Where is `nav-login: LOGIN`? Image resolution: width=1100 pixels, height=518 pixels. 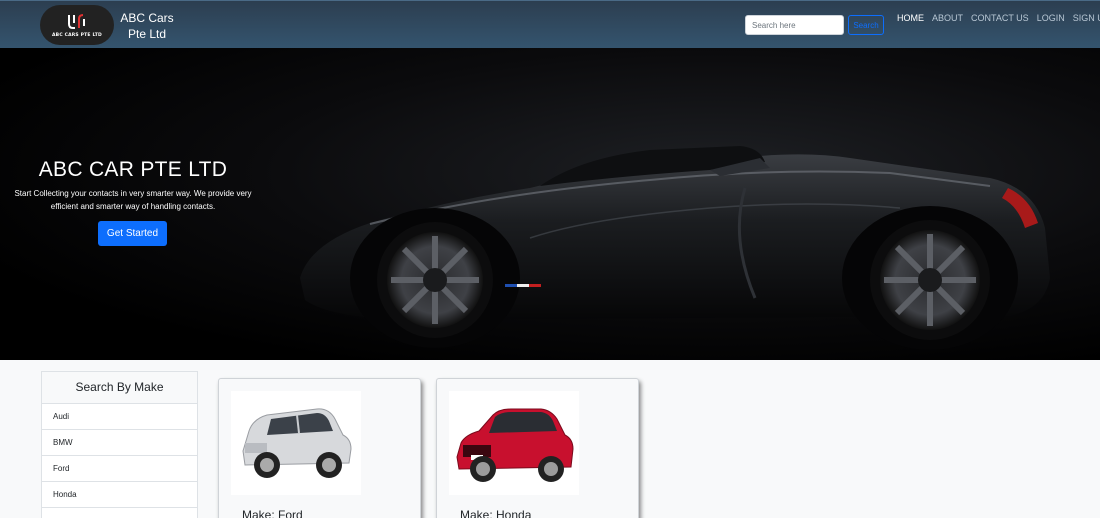
nav-login: LOGIN is located at coordinates (1051, 18).